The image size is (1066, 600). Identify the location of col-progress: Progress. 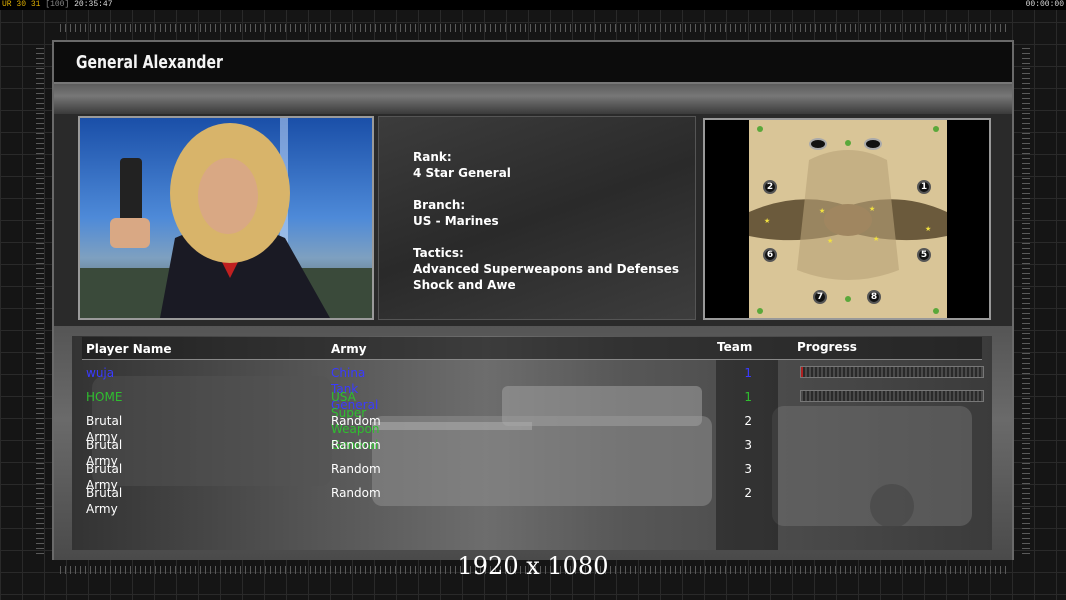
(827, 347).